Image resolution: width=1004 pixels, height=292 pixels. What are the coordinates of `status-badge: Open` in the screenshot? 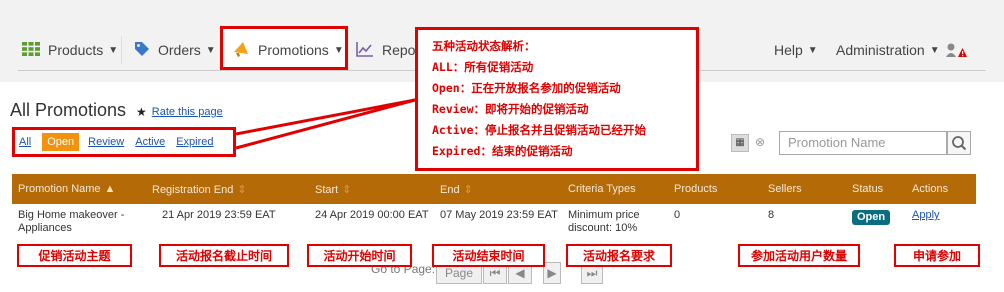 It's located at (871, 217).